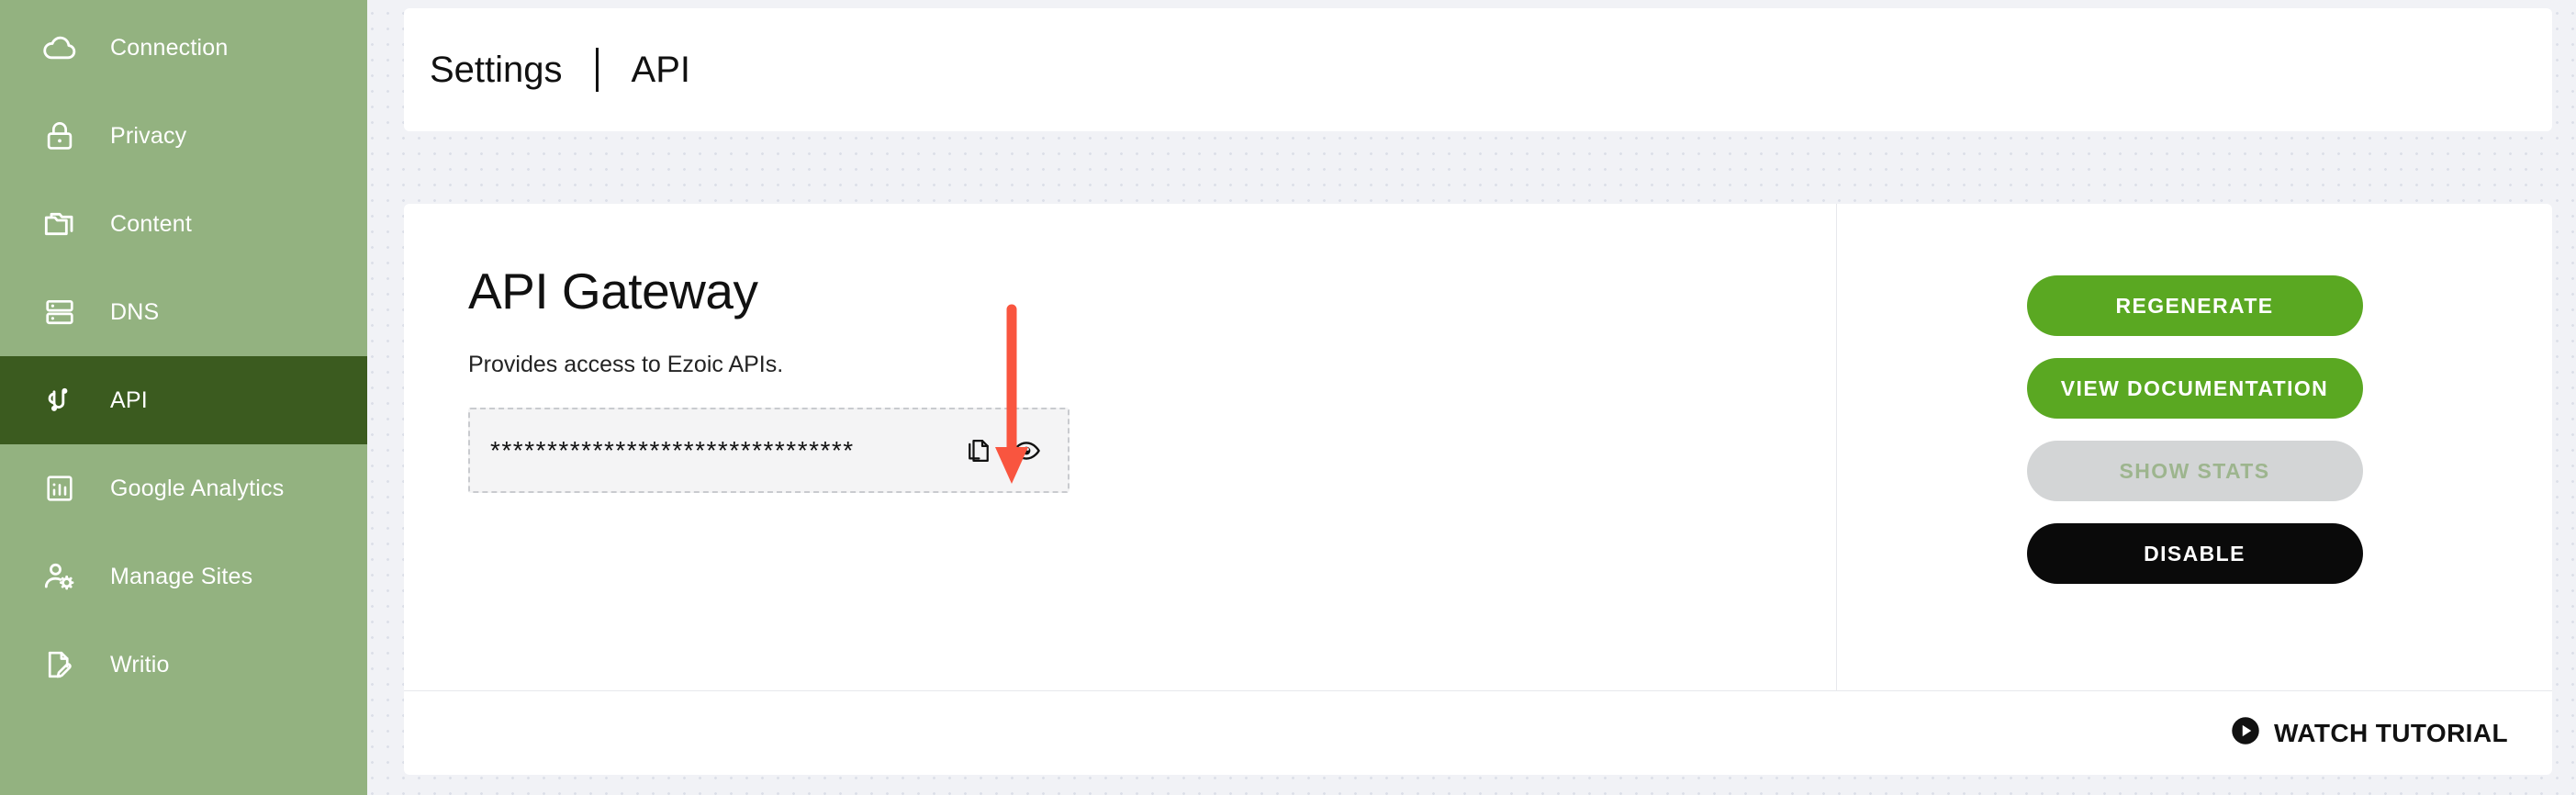 The height and width of the screenshot is (795, 2576). Describe the element at coordinates (129, 399) in the screenshot. I see `sidebar-item-label: API` at that location.